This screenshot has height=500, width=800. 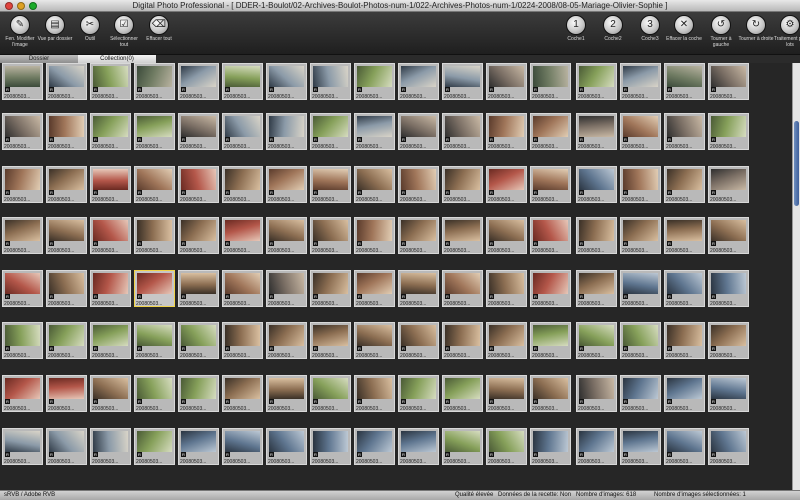 I want to click on clear-all-button: ⌫ Effacer tout, so click(x=159, y=34).